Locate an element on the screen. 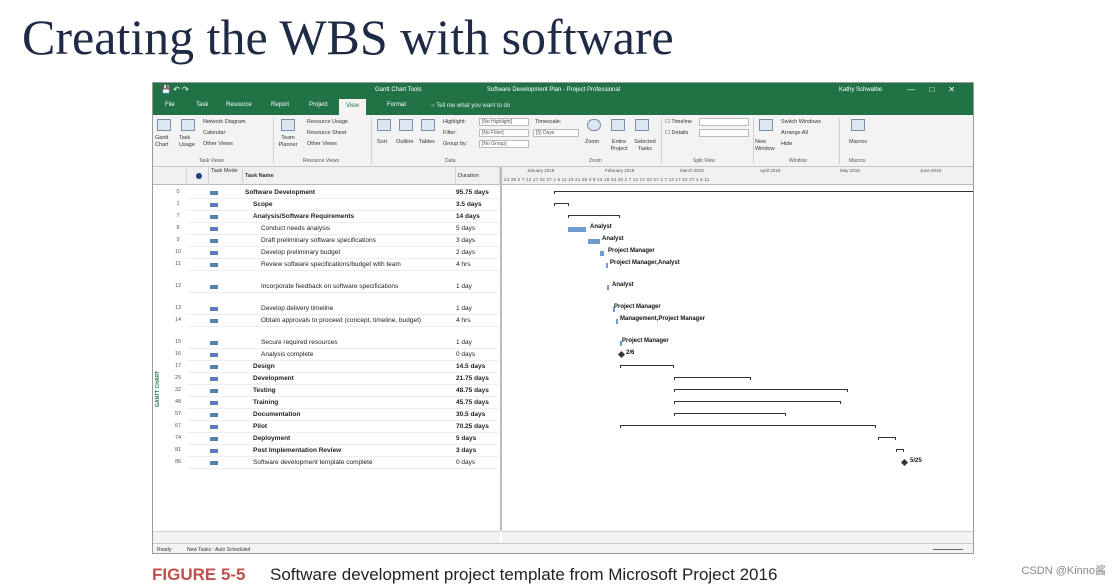 The image size is (1118, 586). gantt-chart-icon is located at coordinates (164, 125).